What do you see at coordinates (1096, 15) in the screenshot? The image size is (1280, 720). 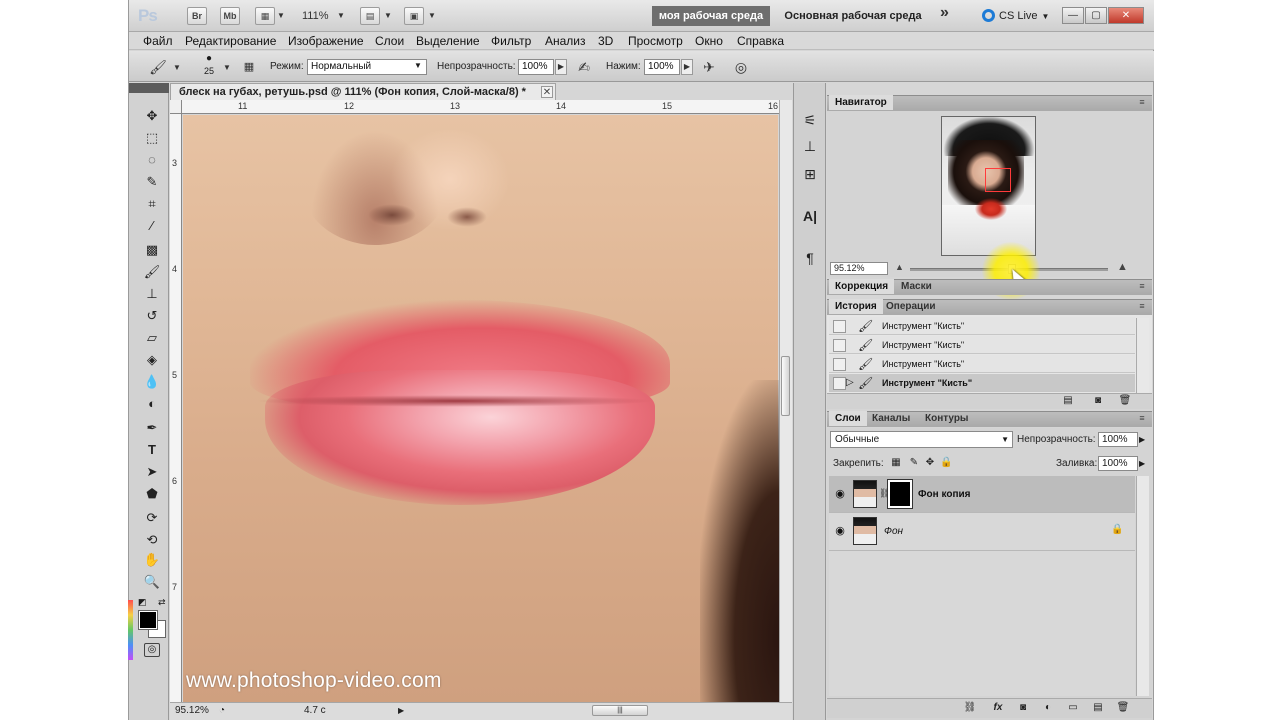 I see `maximize-button: ▢` at bounding box center [1096, 15].